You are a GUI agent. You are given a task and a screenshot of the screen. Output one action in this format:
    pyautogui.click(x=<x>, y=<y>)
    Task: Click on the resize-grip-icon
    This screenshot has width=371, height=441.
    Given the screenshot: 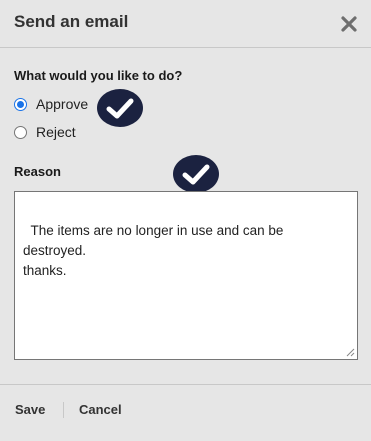 What is the action you would take?
    pyautogui.click(x=350, y=352)
    